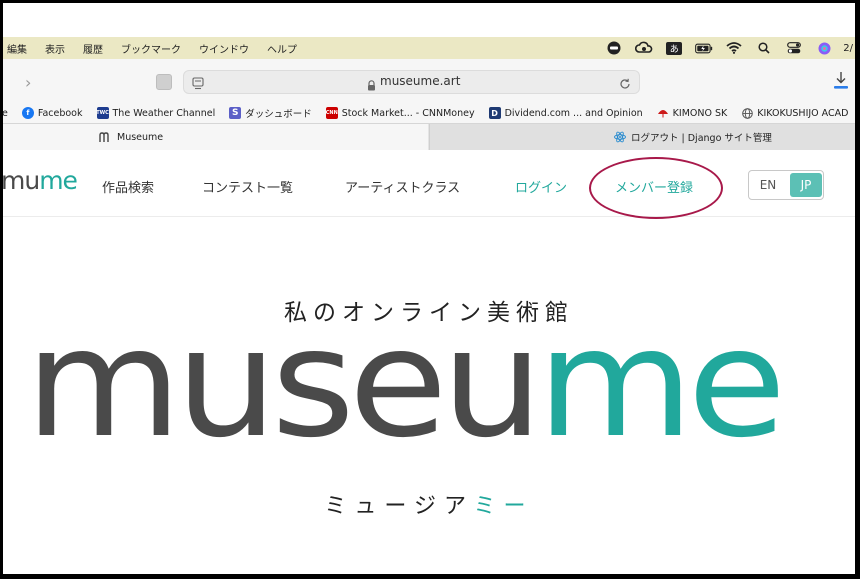  I want to click on address-url: museume.art, so click(420, 81).